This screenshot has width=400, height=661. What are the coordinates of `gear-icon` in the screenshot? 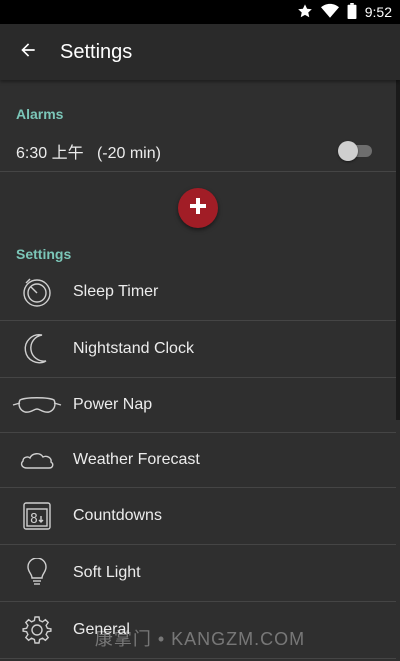 It's located at (36, 630).